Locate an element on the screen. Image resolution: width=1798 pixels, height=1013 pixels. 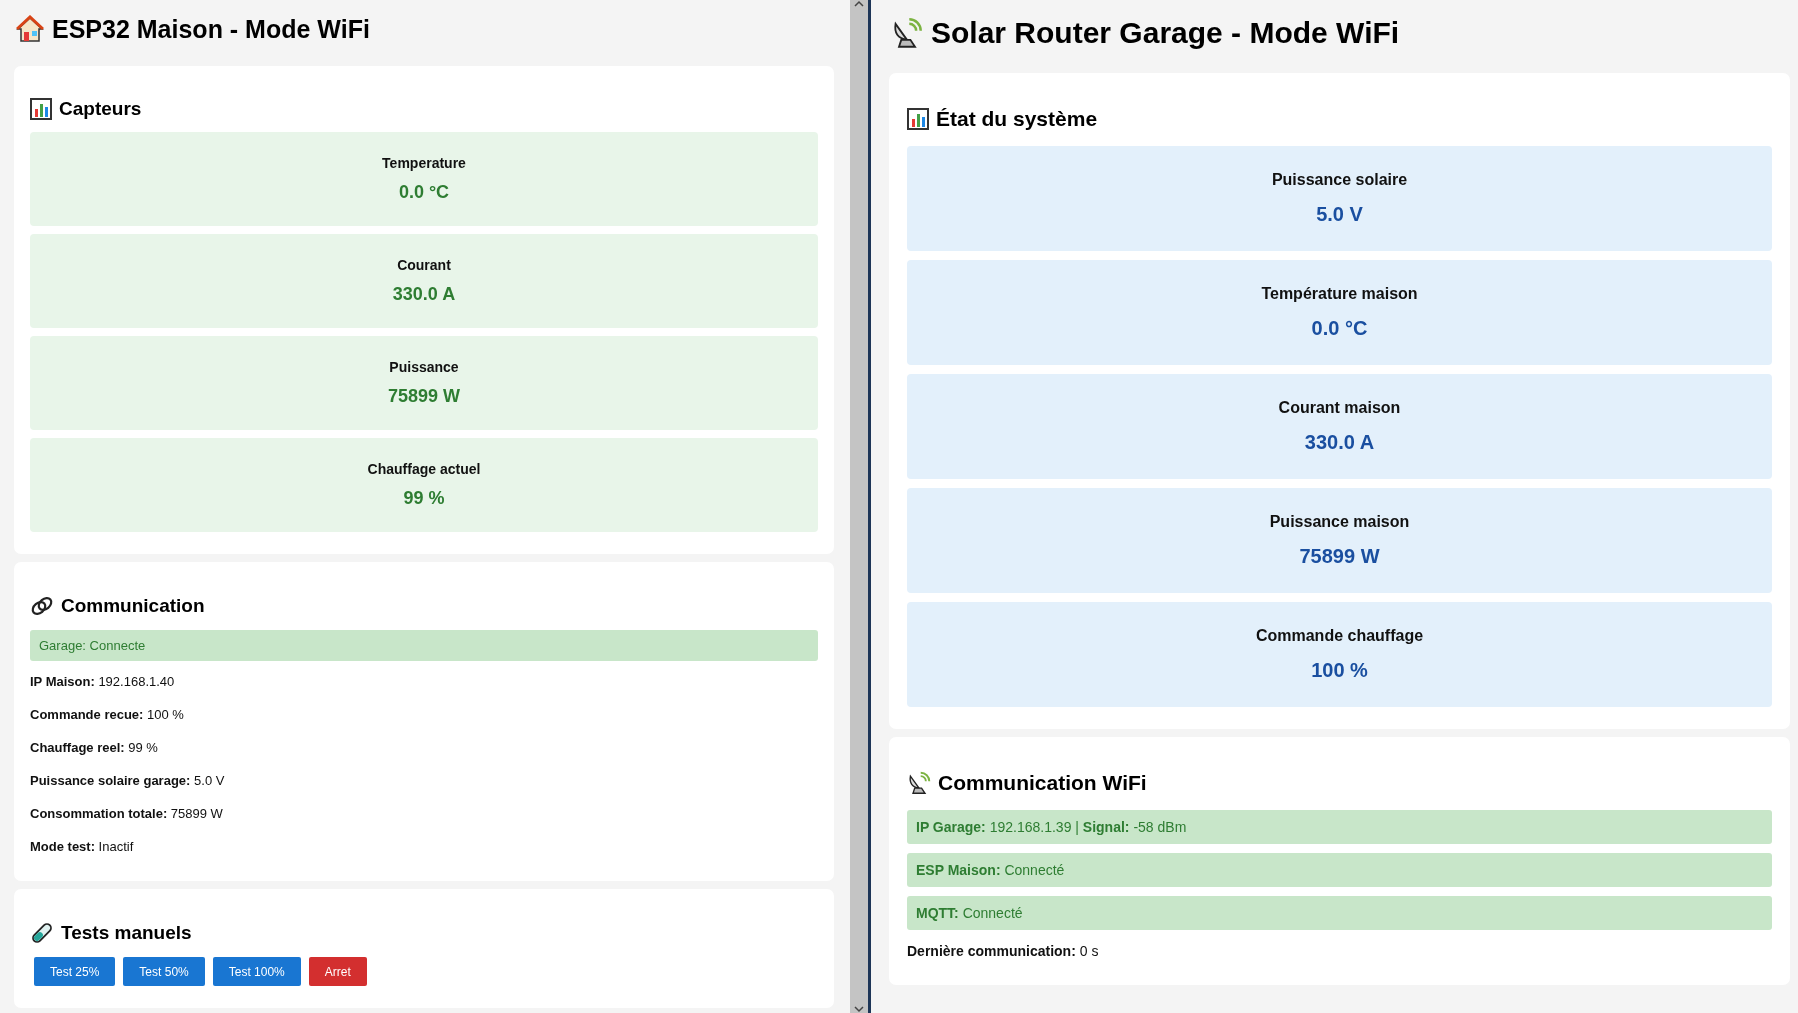
test-button: Arret is located at coordinates (337, 971).